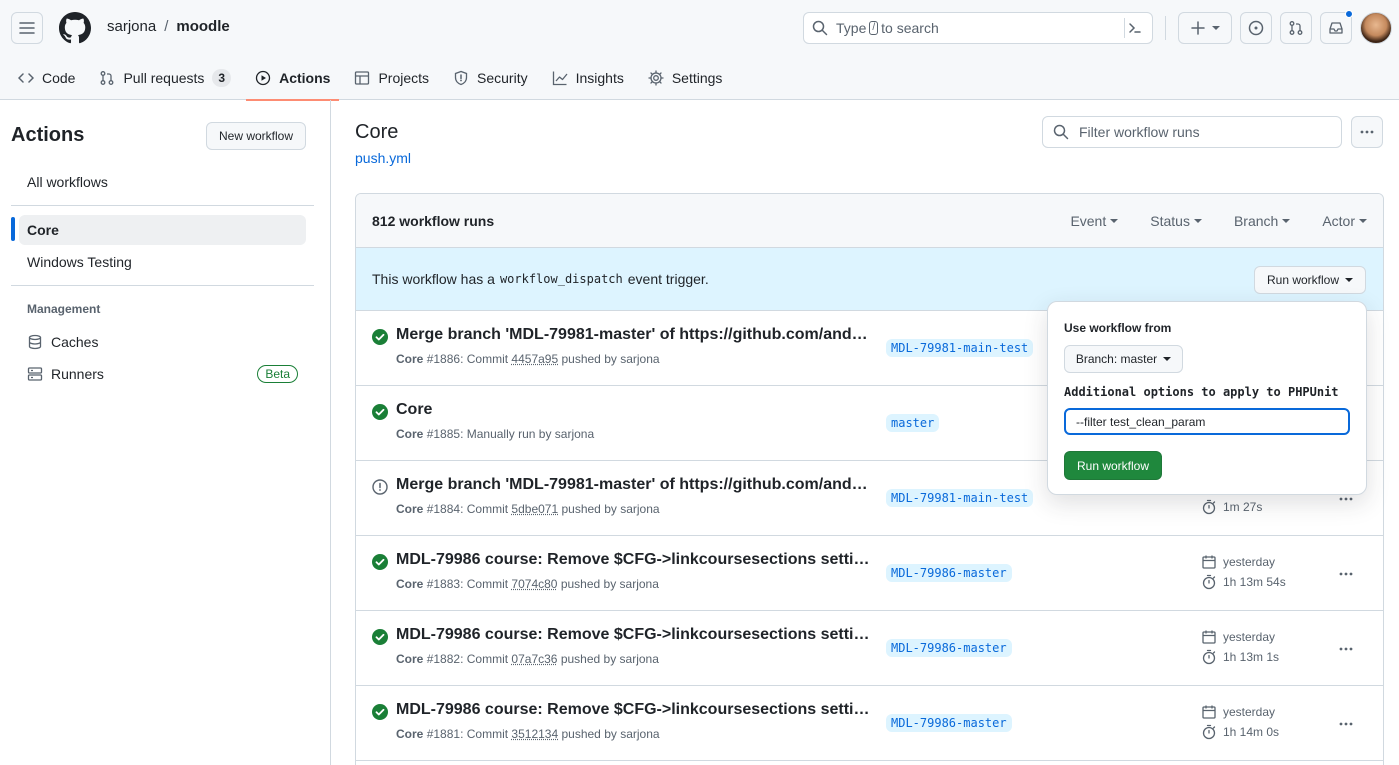 The image size is (1399, 765). What do you see at coordinates (1256, 28) in the screenshot?
I see `issues-button` at bounding box center [1256, 28].